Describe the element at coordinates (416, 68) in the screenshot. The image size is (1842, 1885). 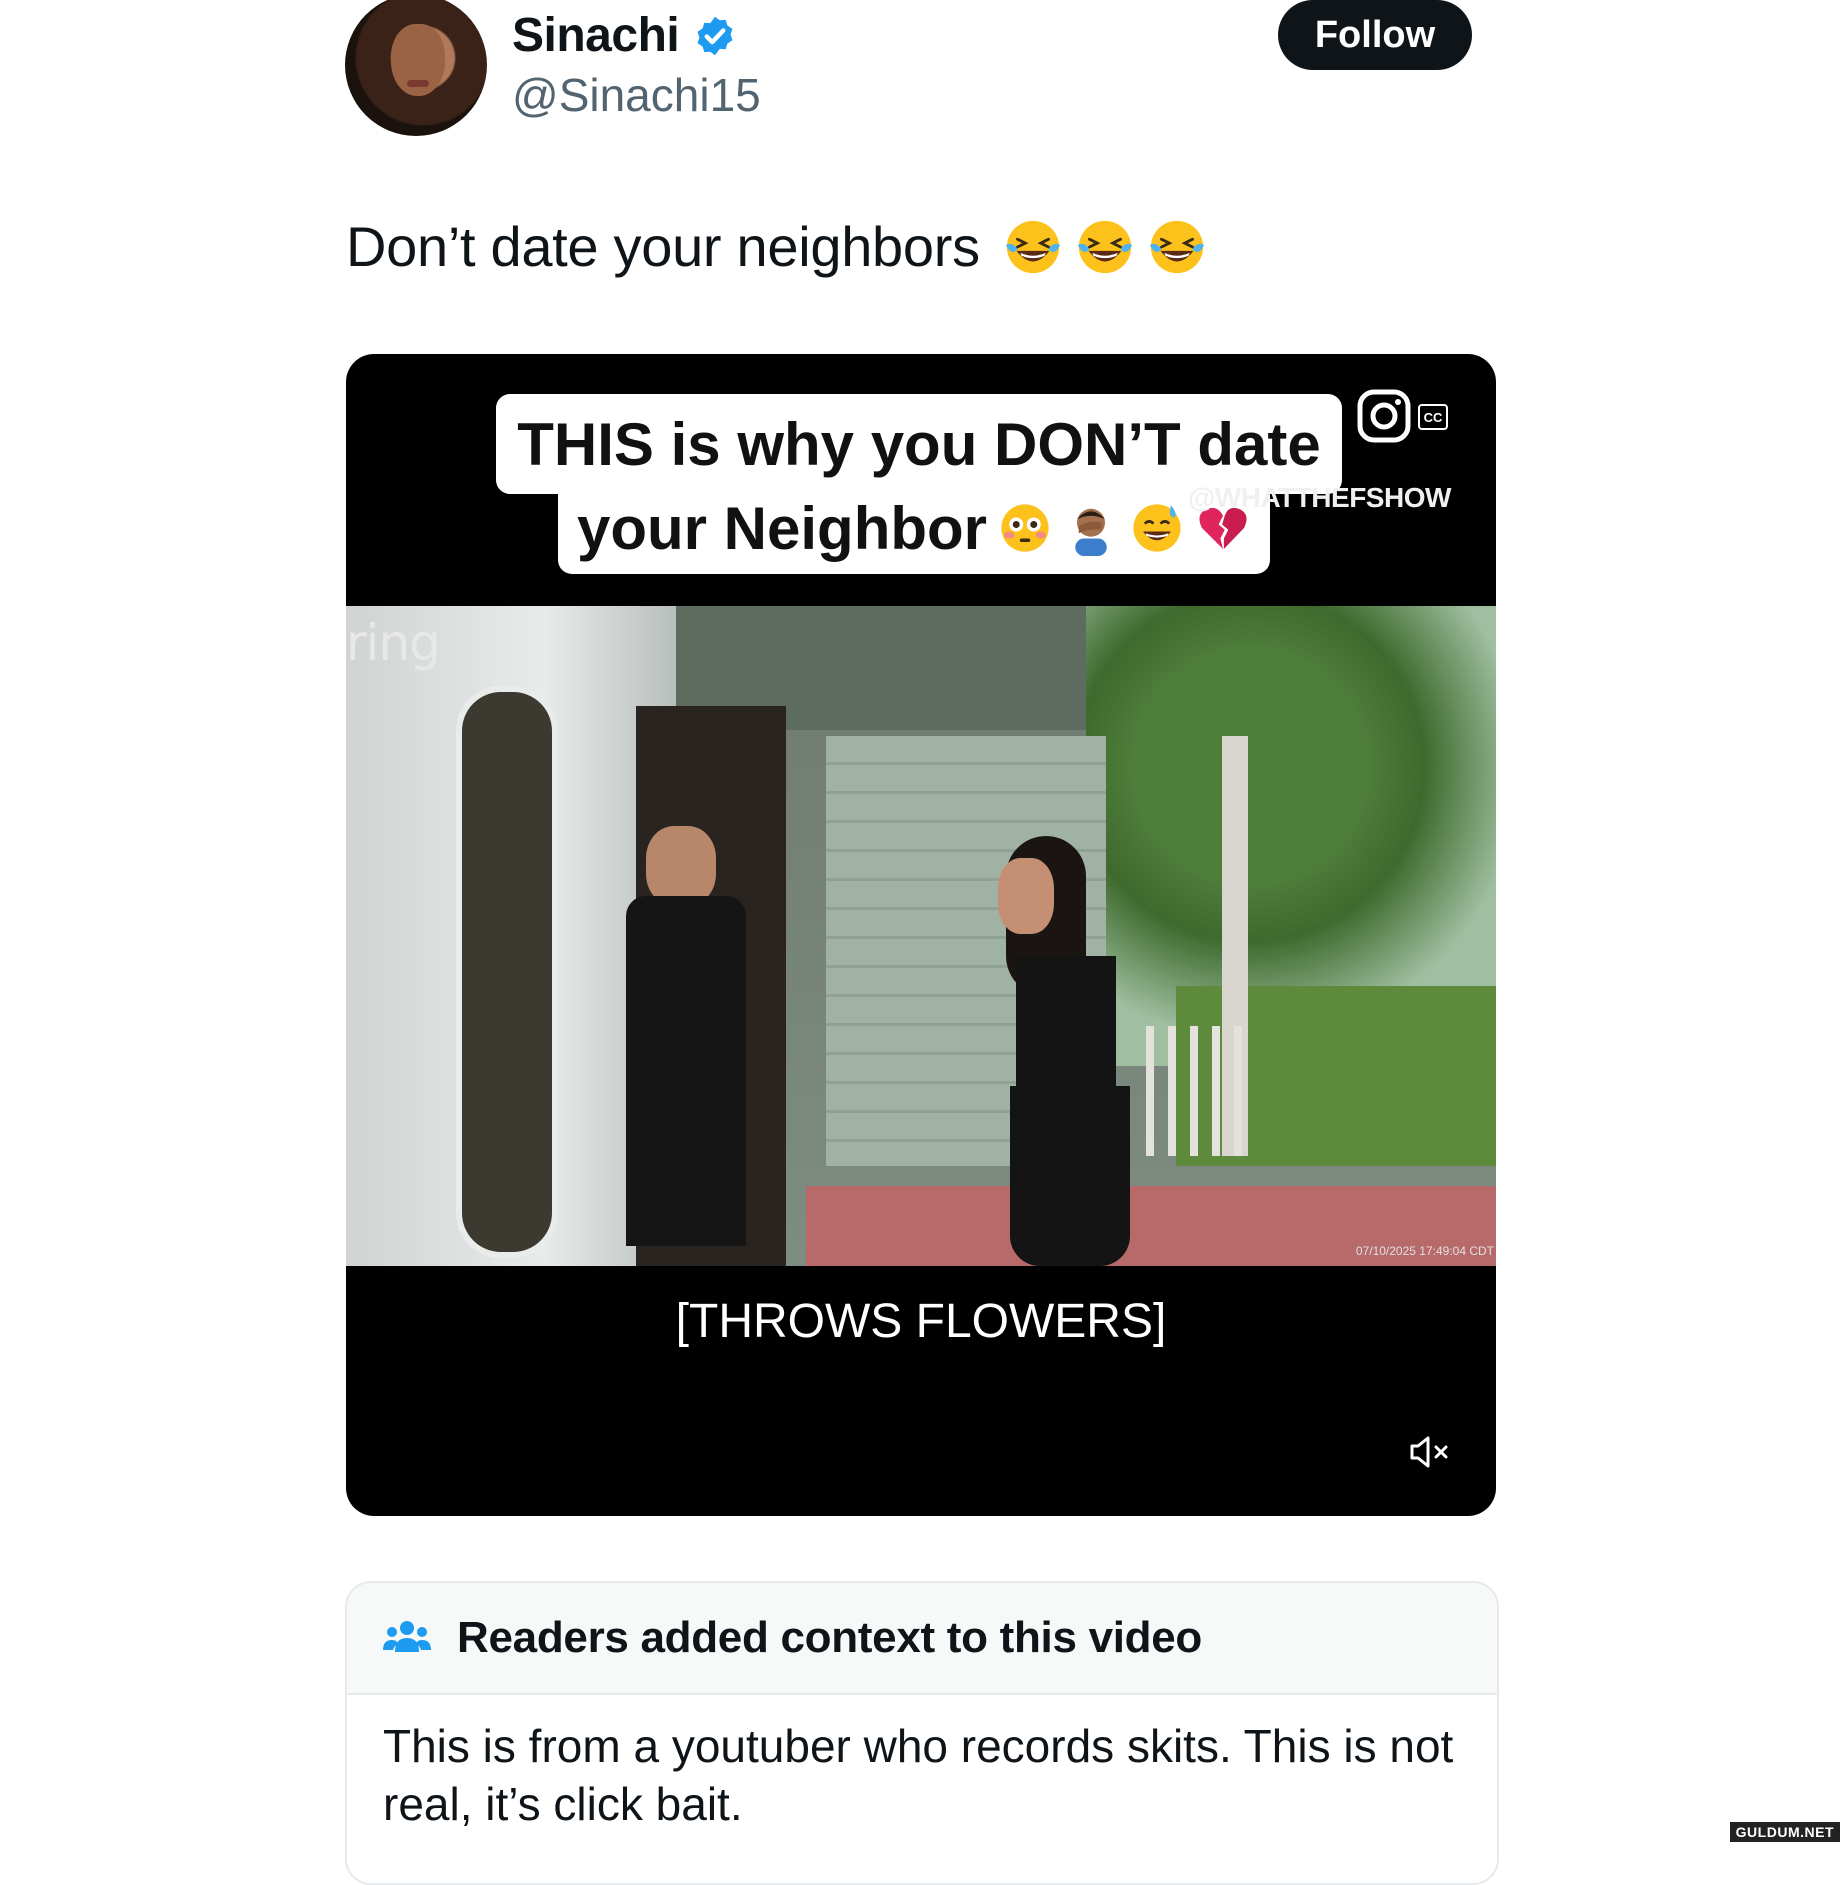
I see `author-avatar` at that location.